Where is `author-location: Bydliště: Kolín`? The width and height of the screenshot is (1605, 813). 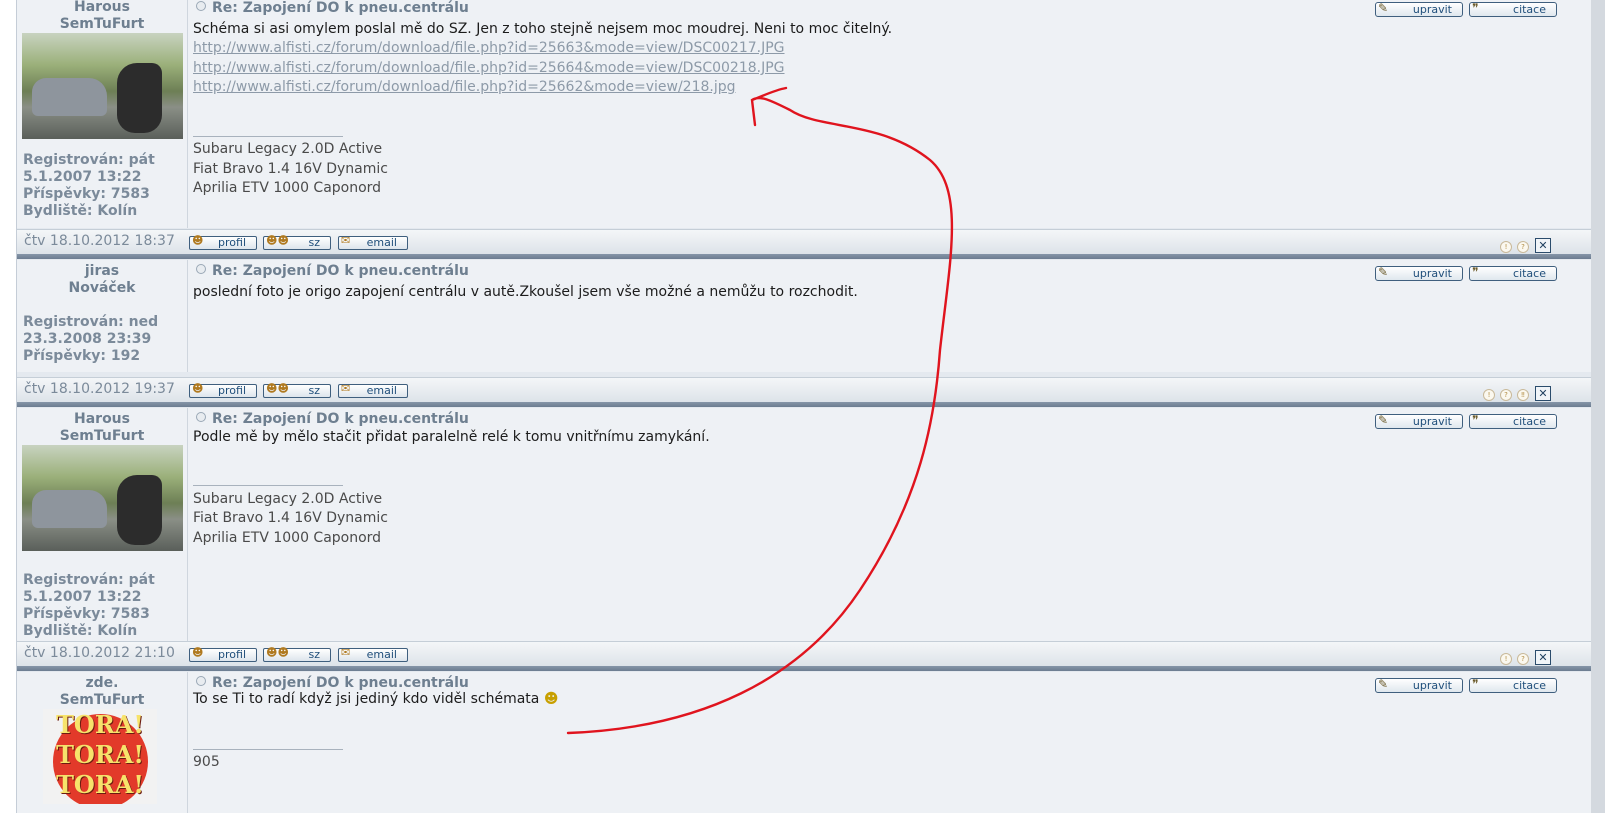
author-location: Bydliště: Kolín is located at coordinates (80, 211).